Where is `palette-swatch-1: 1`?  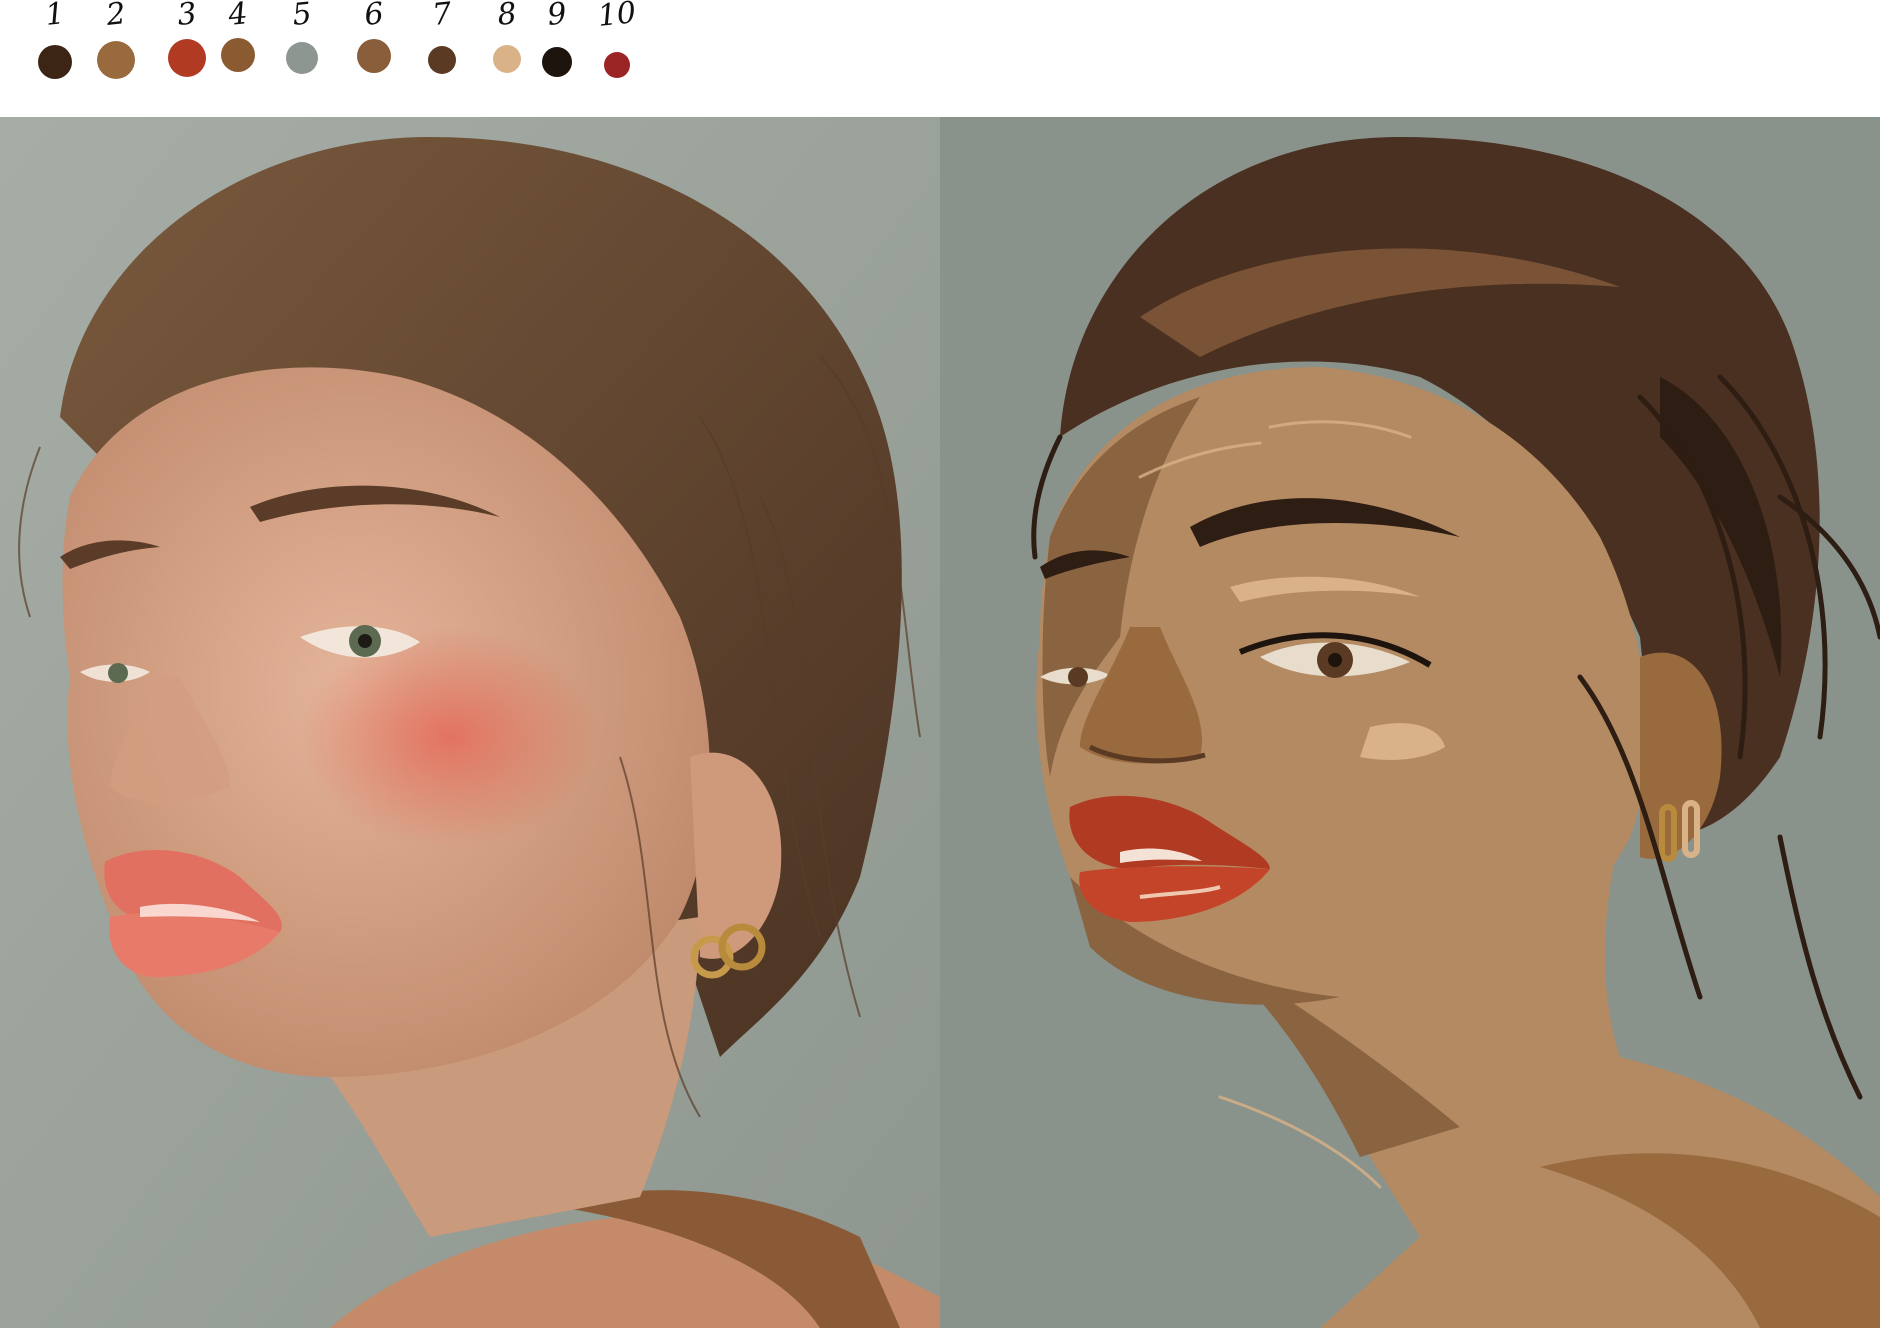 palette-swatch-1: 1 is located at coordinates (55, 45).